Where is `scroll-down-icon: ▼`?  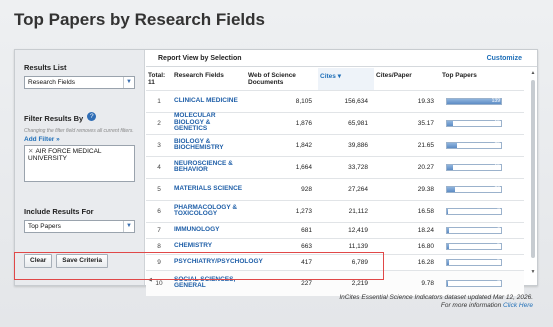
scroll-down-icon: ▼ is located at coordinates (533, 272).